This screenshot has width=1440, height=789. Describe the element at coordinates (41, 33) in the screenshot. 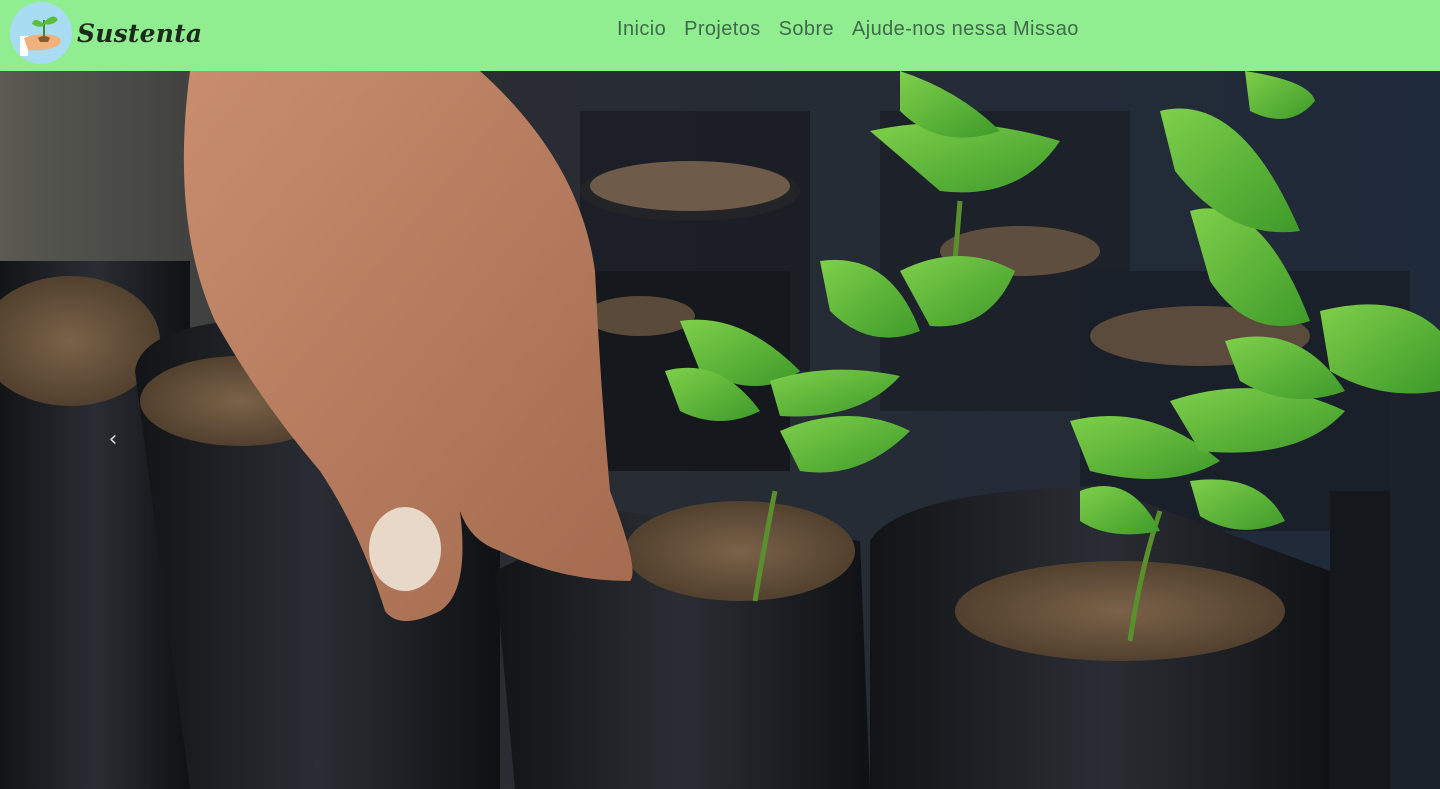

I see `seedling-in-hand-icon` at that location.